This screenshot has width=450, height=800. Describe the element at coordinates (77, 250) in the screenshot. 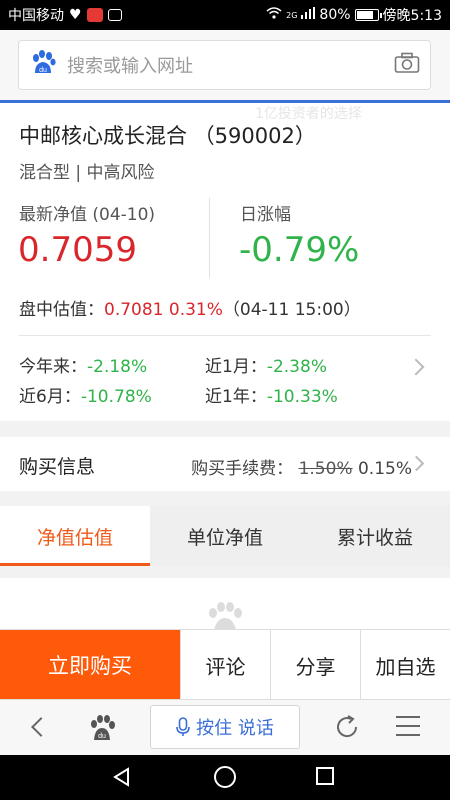

I see `nav-value: 0.7059` at that location.